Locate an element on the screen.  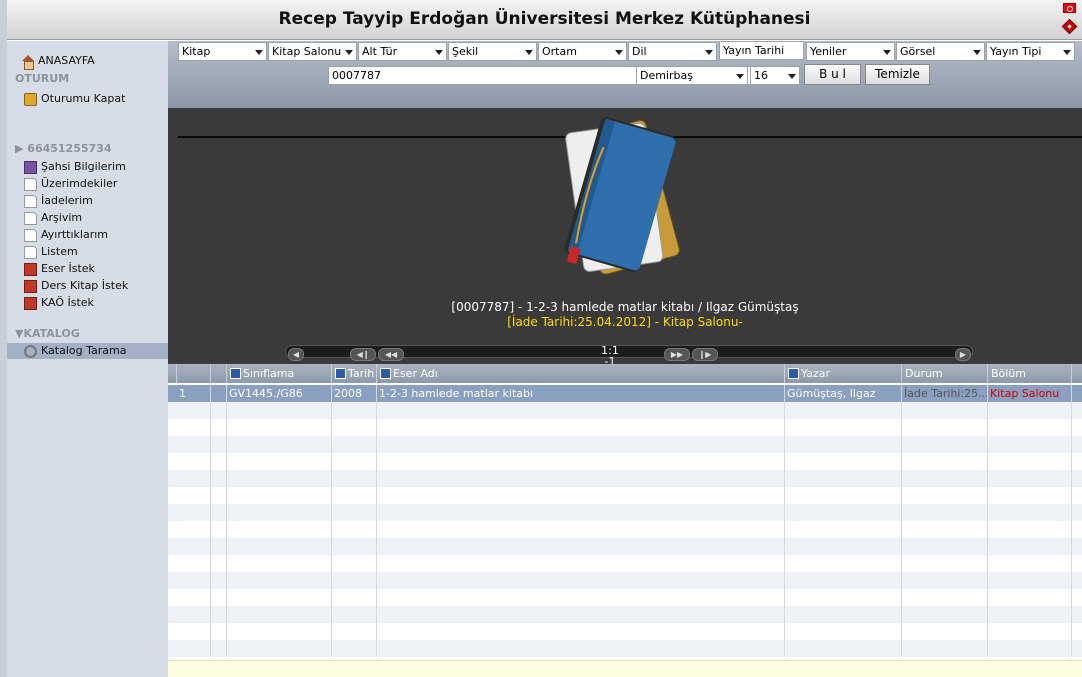
header-date: Tarih is located at coordinates (354, 373).